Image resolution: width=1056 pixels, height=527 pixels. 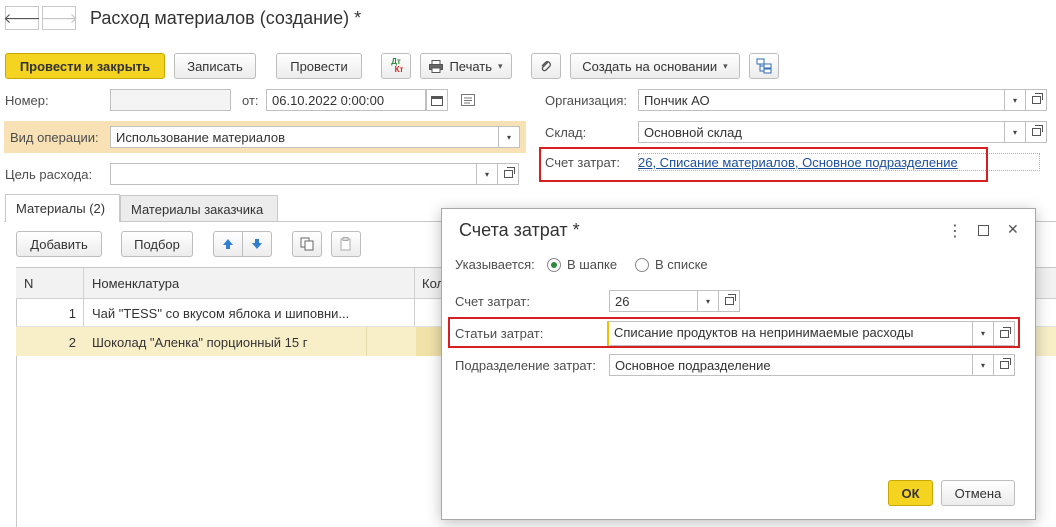 I want to click on organization-dropdown-button: ▾, so click(x=1015, y=100).